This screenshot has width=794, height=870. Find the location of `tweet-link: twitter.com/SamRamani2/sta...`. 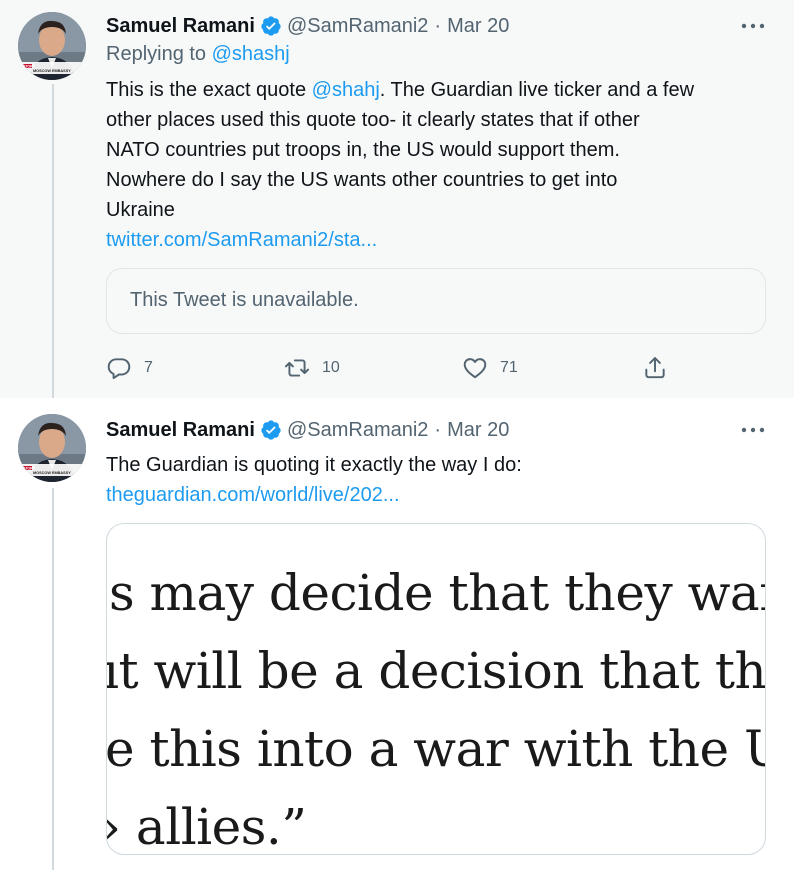

tweet-link: twitter.com/SamRamani2/sta... is located at coordinates (441, 240).